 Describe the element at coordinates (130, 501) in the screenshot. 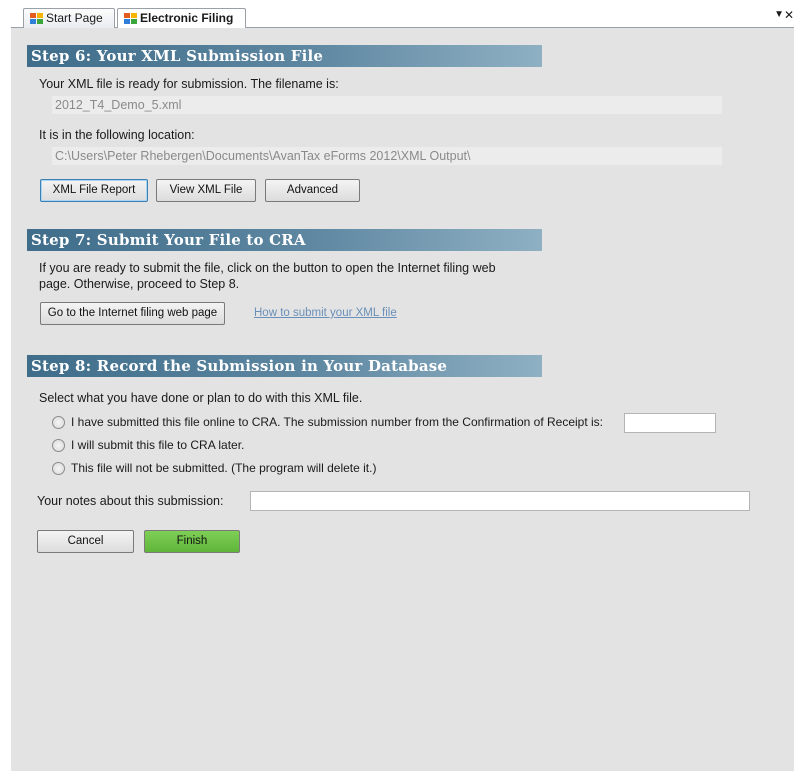

I see `notes-label: Your notes about this submission:` at that location.